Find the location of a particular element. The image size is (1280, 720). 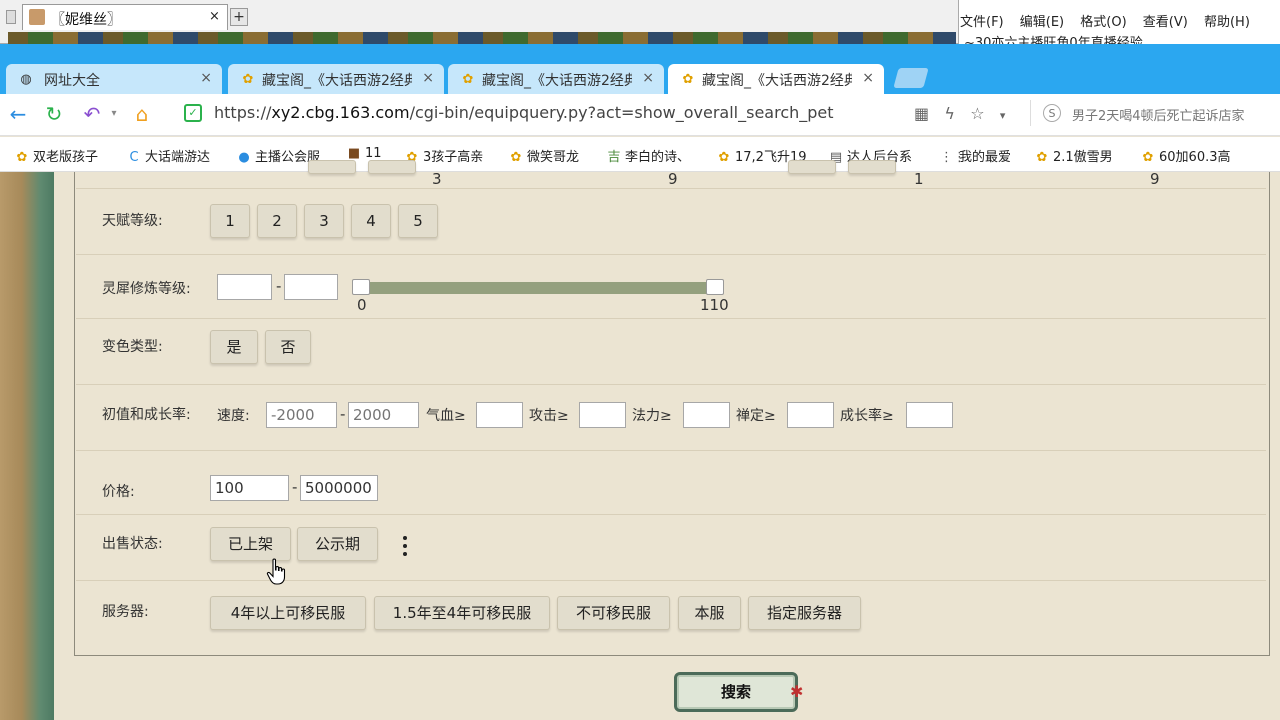

price-max-input is located at coordinates (339, 488).